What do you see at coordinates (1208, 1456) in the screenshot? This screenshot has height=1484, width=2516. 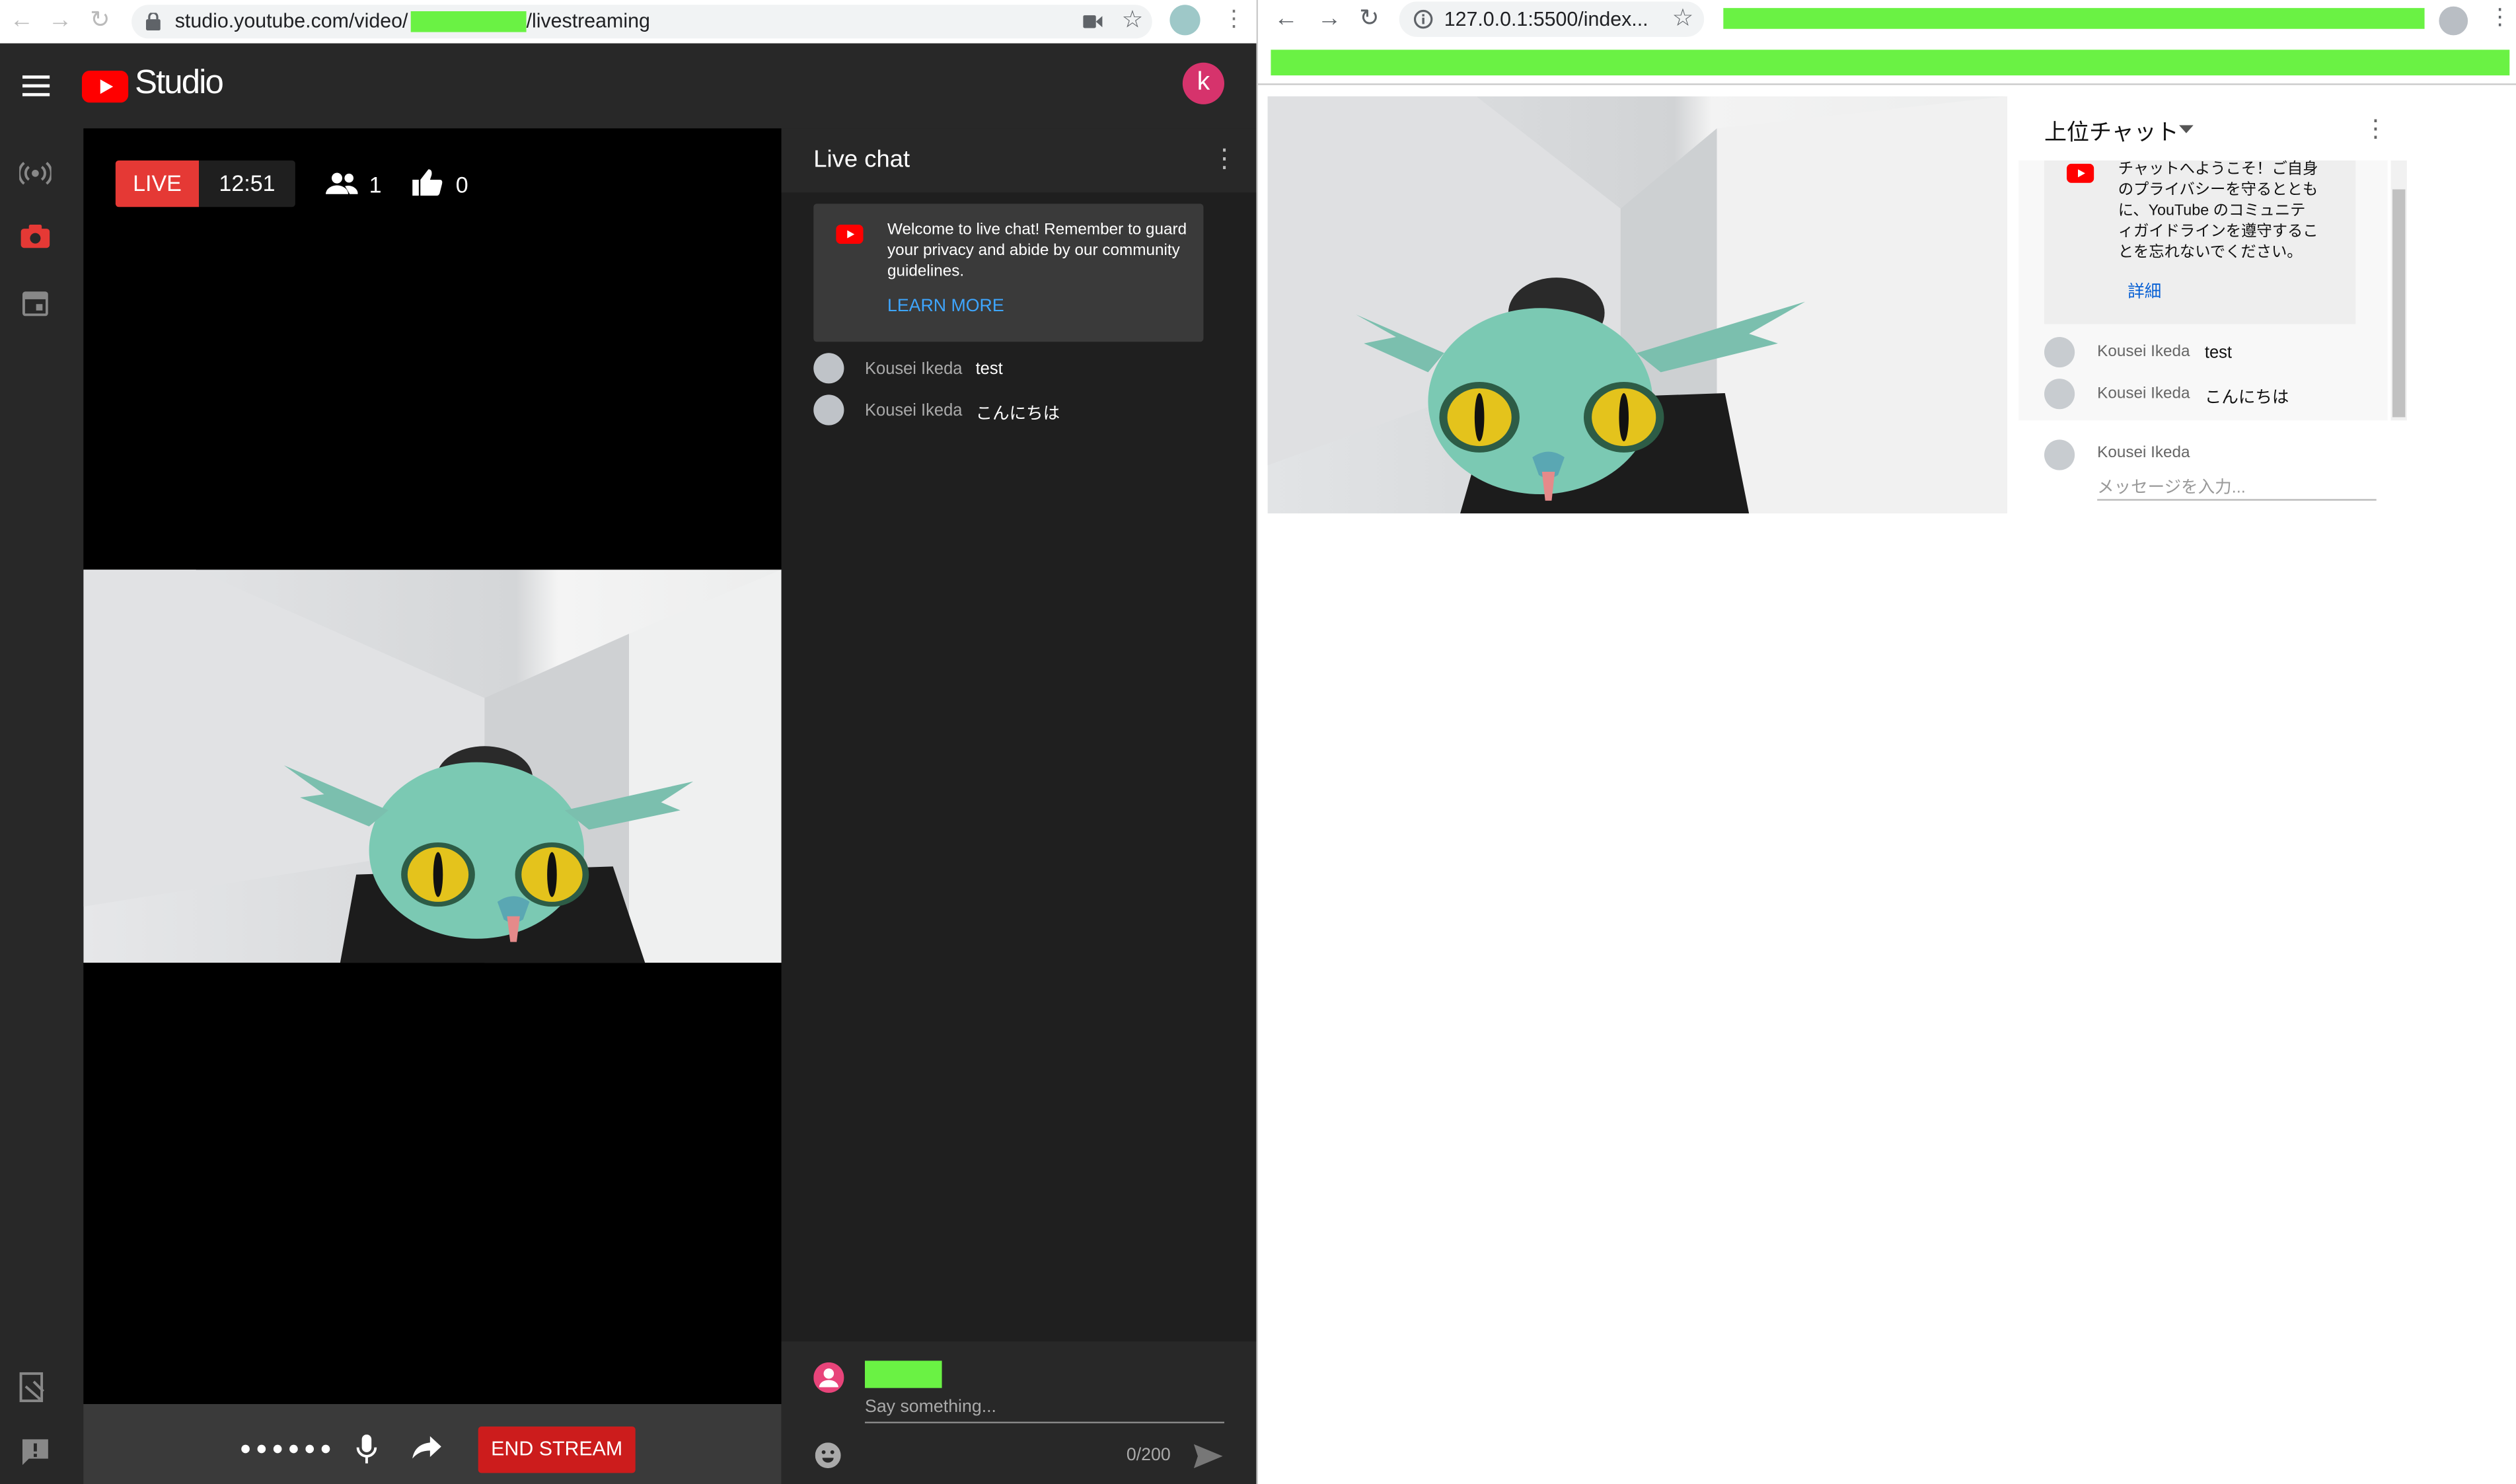 I see `send-message-icon` at bounding box center [1208, 1456].